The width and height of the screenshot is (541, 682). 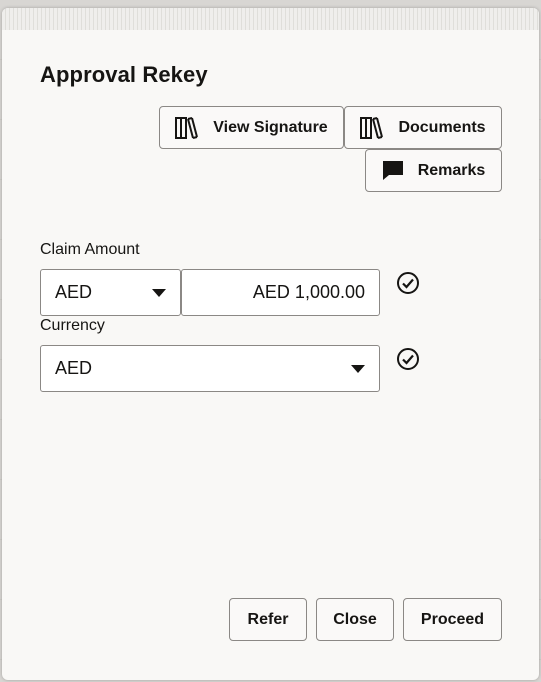 I want to click on refer-label: Refer, so click(x=268, y=619).